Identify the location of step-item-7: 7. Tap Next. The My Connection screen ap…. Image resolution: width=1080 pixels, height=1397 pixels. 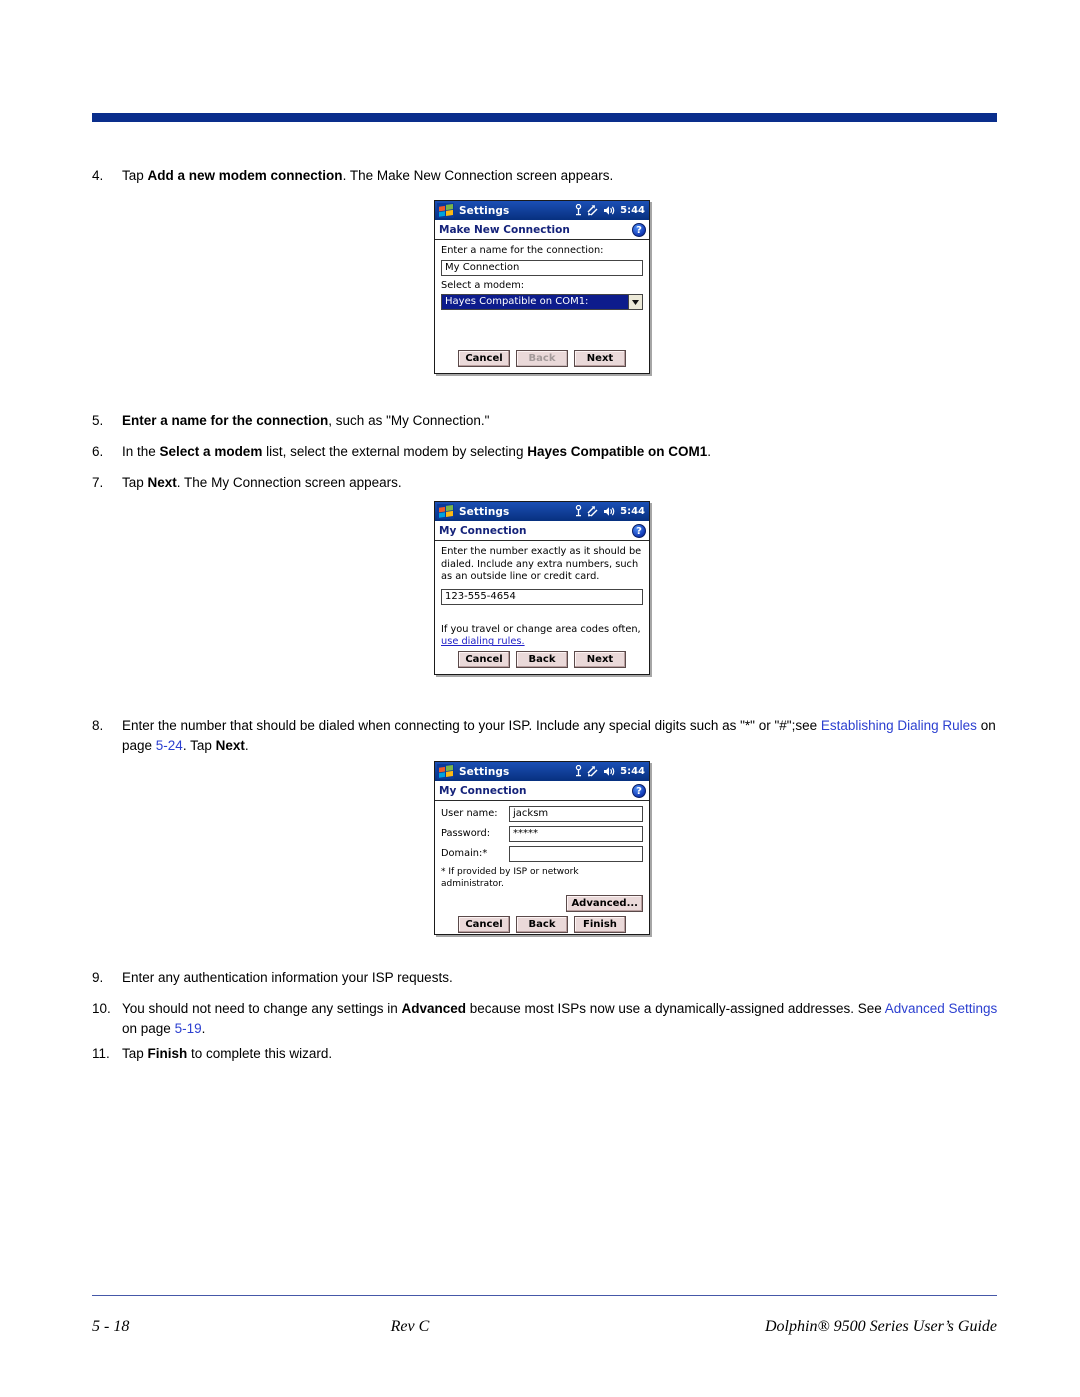
(542, 483).